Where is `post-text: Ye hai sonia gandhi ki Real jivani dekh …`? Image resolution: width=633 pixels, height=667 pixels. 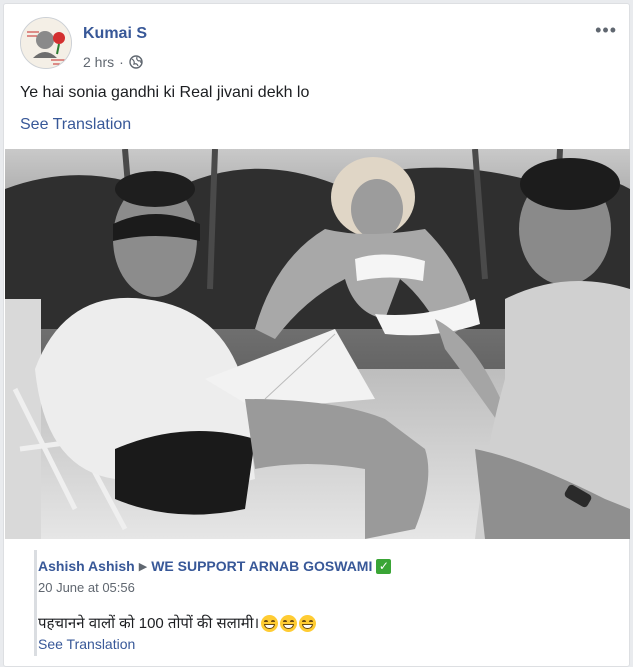
post-text: Ye hai sonia gandhi ki Real jivani dekh … is located at coordinates (165, 92).